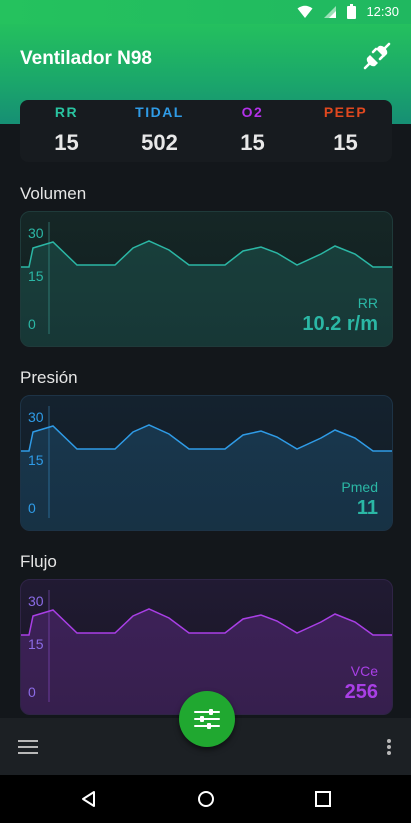  Describe the element at coordinates (330, 11) in the screenshot. I see `signal-icon` at that location.